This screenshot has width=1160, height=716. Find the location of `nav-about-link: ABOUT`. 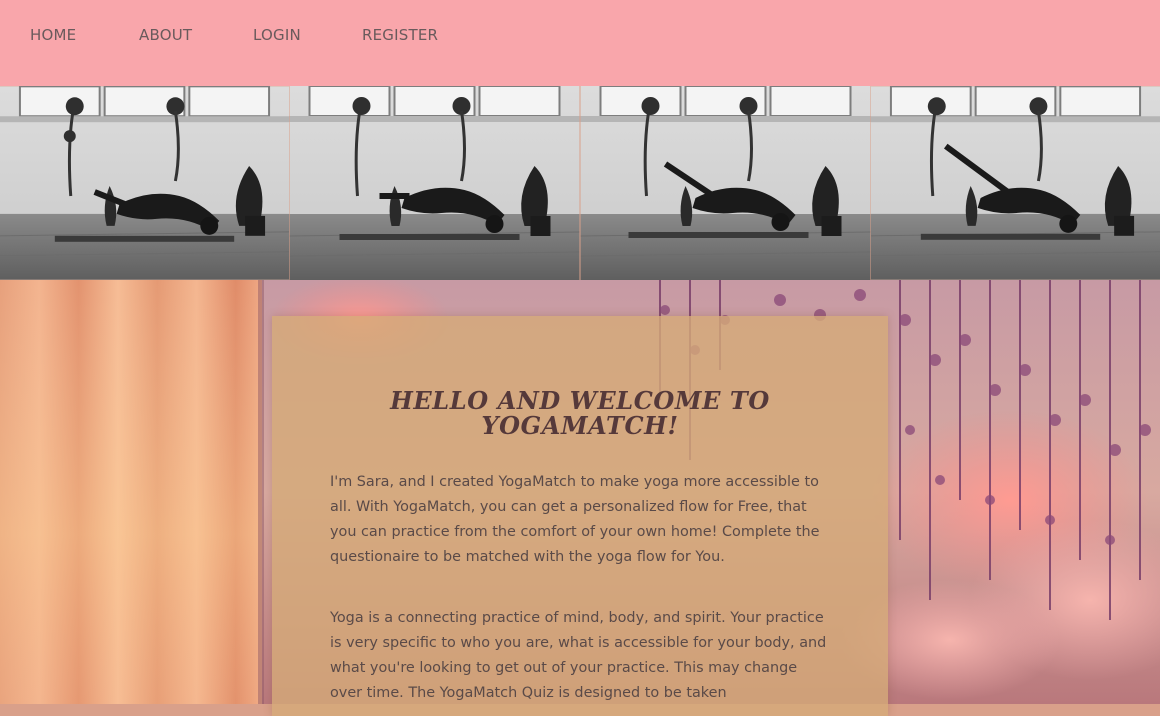

nav-about-link: ABOUT is located at coordinates (165, 35).